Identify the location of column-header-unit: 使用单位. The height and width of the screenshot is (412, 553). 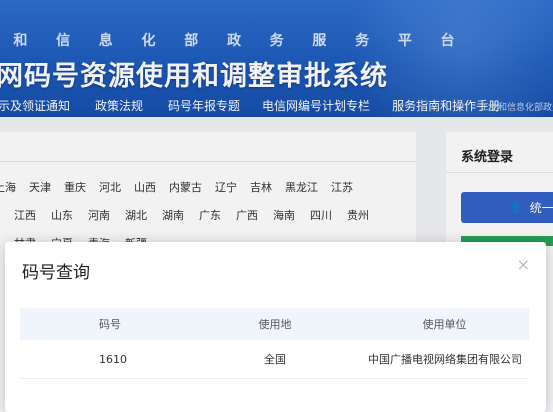
(444, 324).